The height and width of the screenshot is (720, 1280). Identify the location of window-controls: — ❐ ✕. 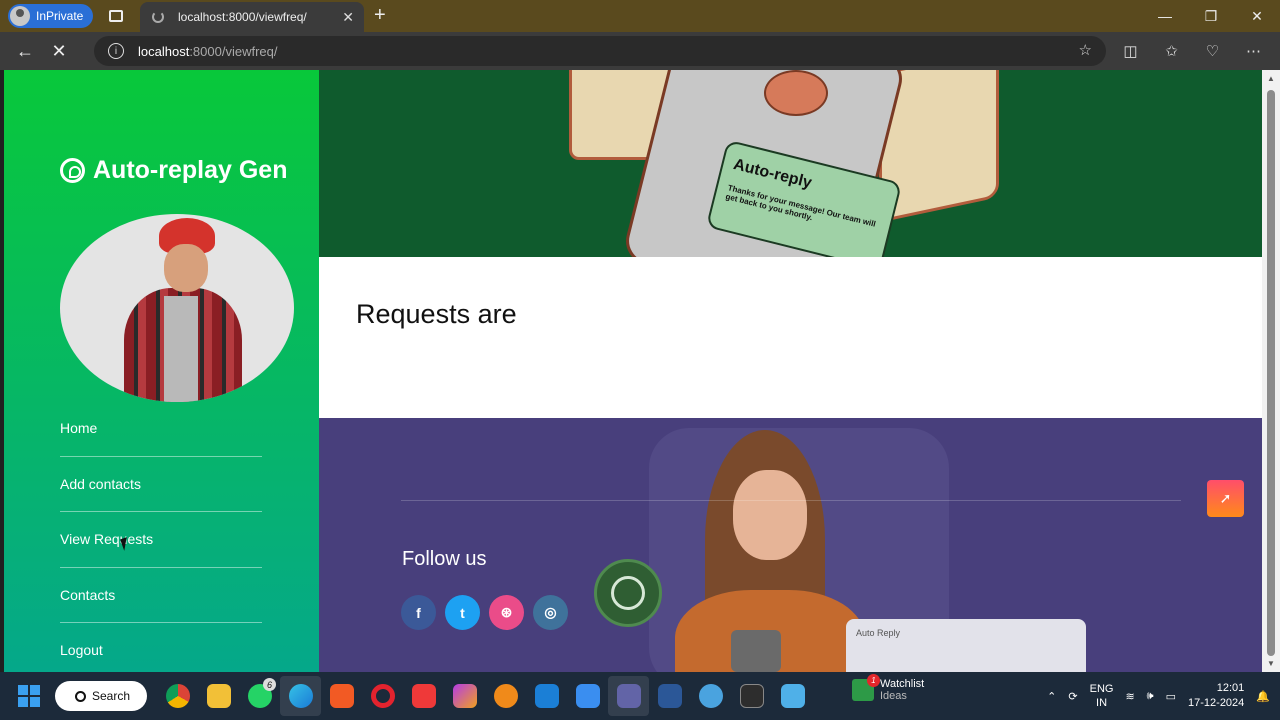
(1211, 16).